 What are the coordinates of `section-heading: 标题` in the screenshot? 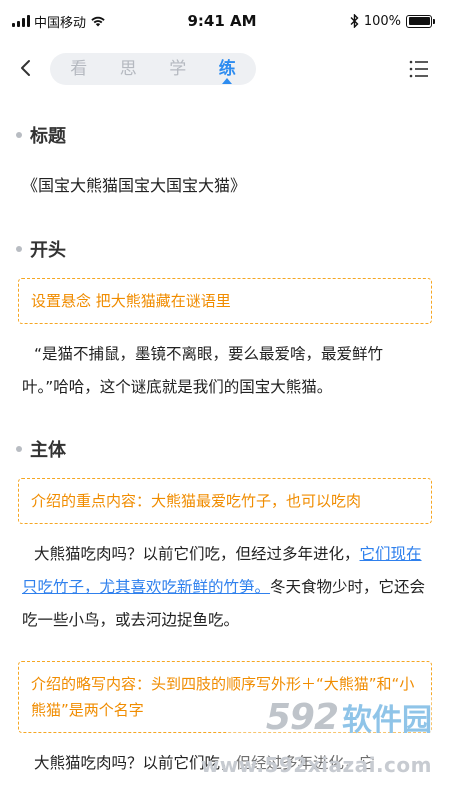 It's located at (48, 136).